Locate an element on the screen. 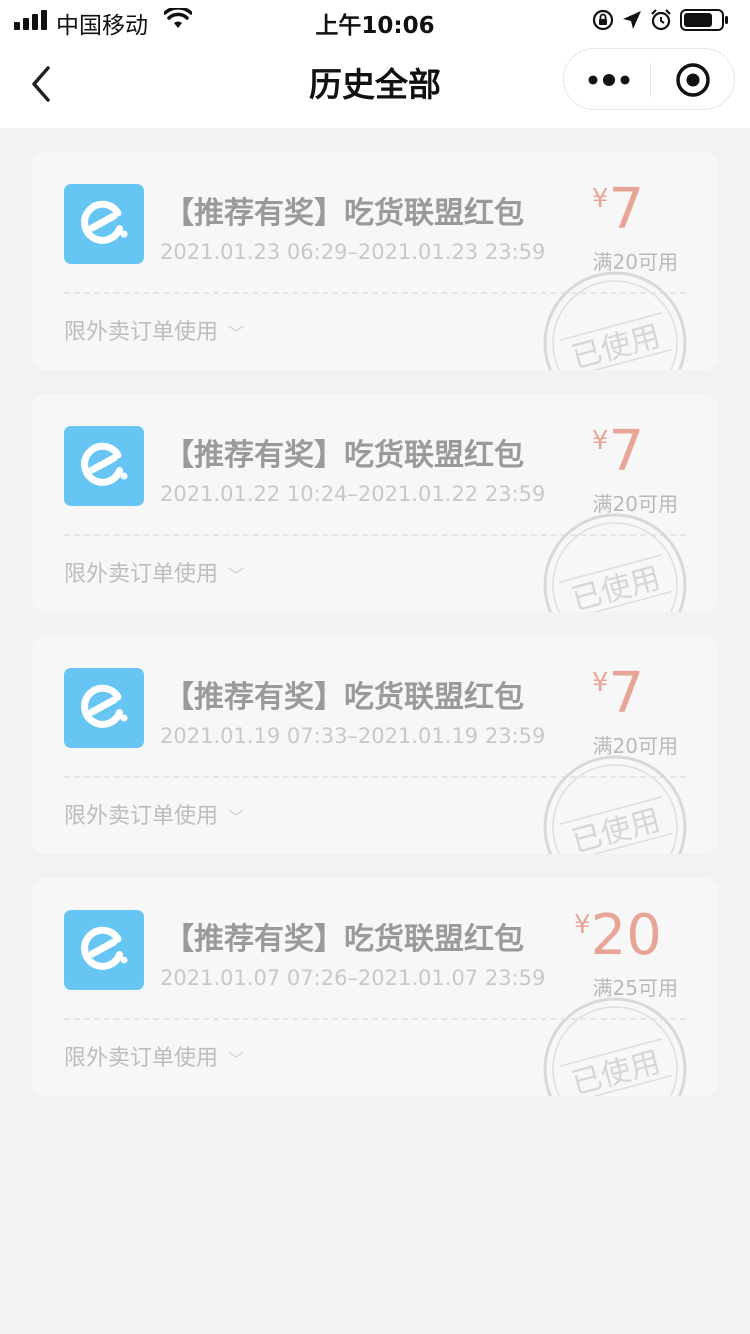 The image size is (750, 1334). close-mini-program-button is located at coordinates (693, 80).